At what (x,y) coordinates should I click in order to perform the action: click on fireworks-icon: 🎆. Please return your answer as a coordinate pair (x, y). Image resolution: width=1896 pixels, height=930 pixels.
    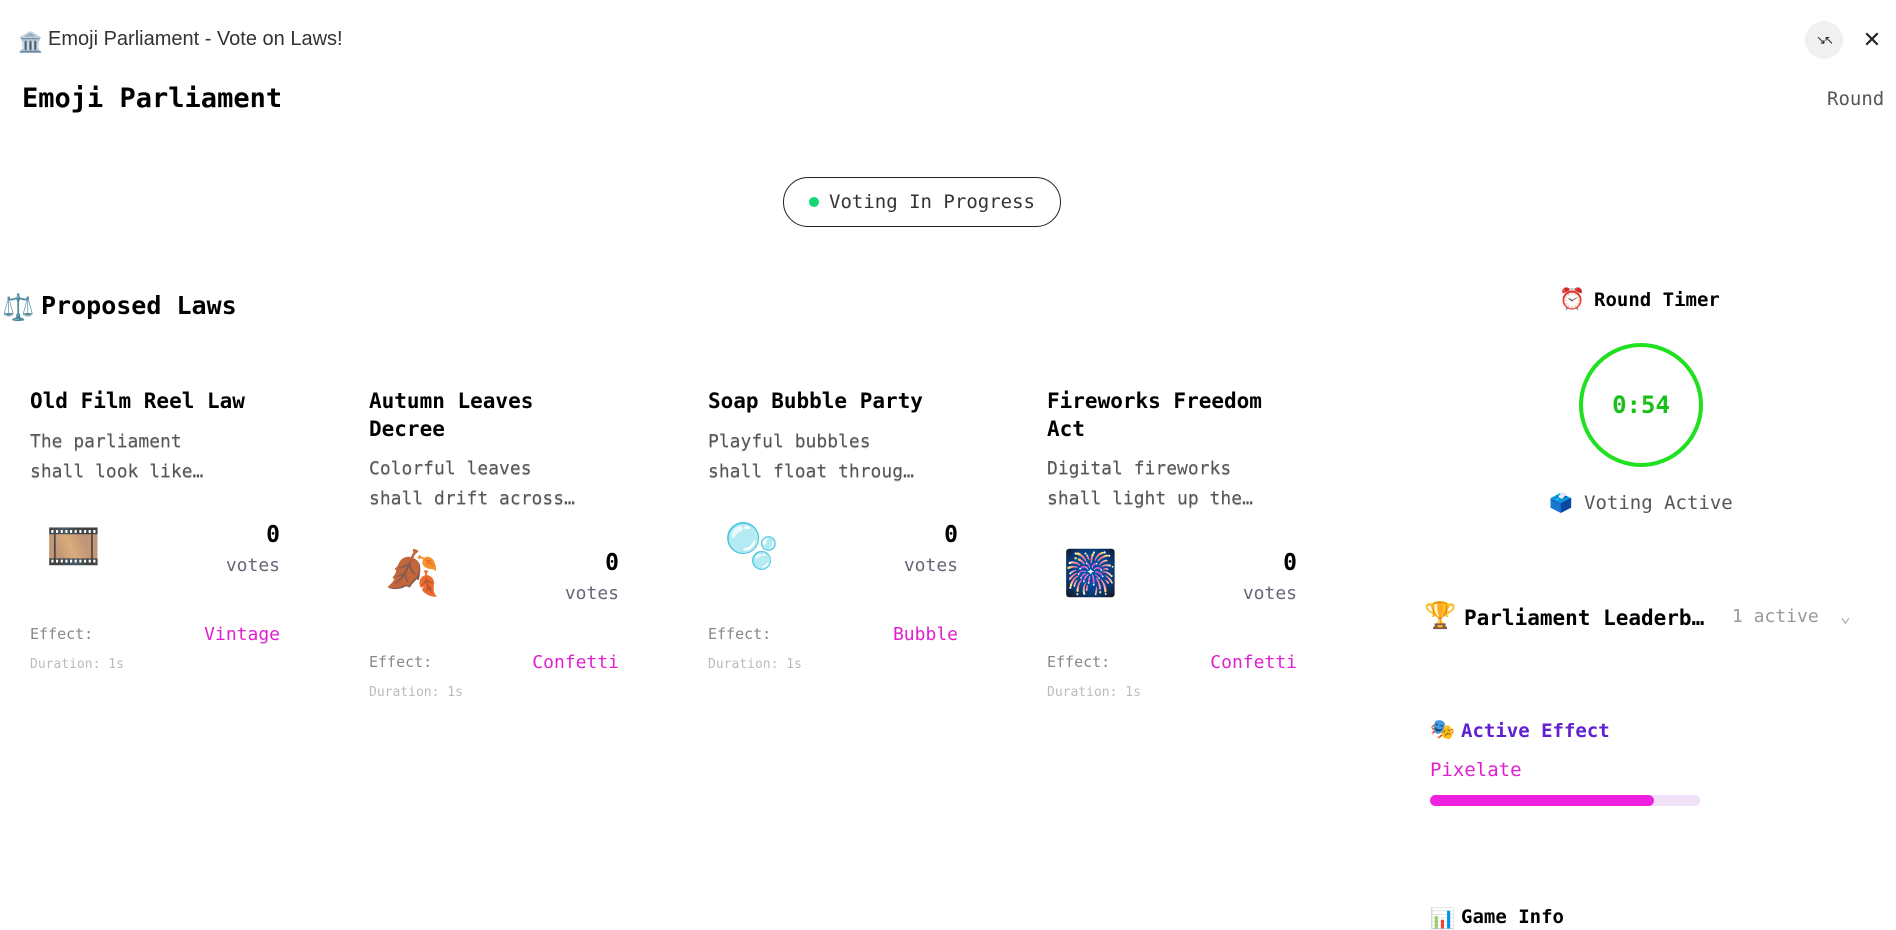
    Looking at the image, I should click on (1090, 573).